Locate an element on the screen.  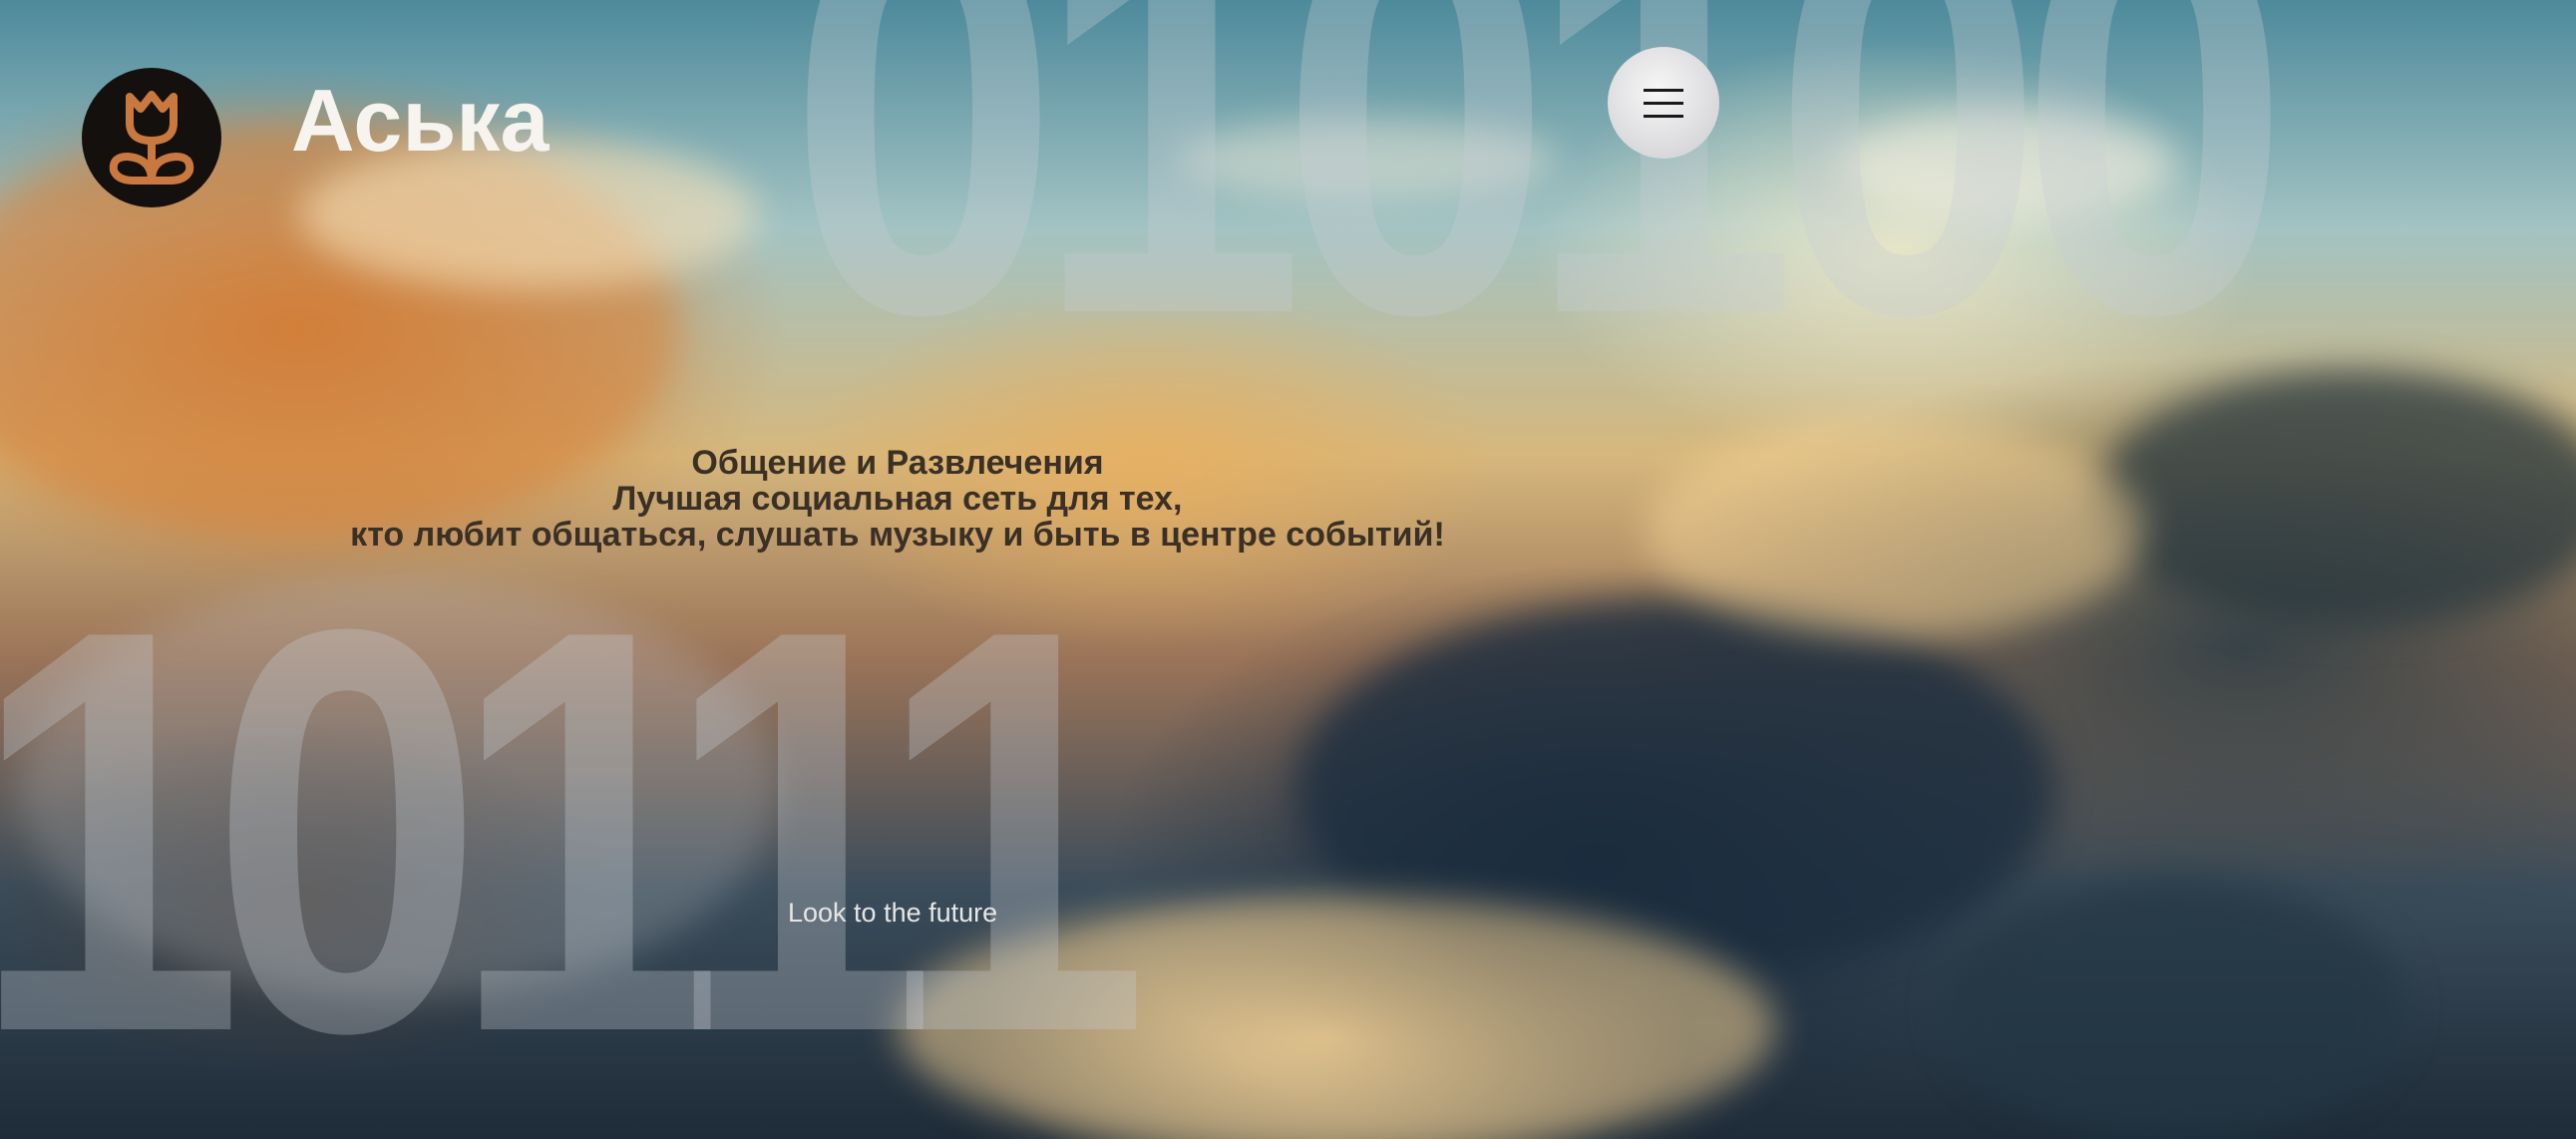
brand-name: Аська is located at coordinates (420, 120).